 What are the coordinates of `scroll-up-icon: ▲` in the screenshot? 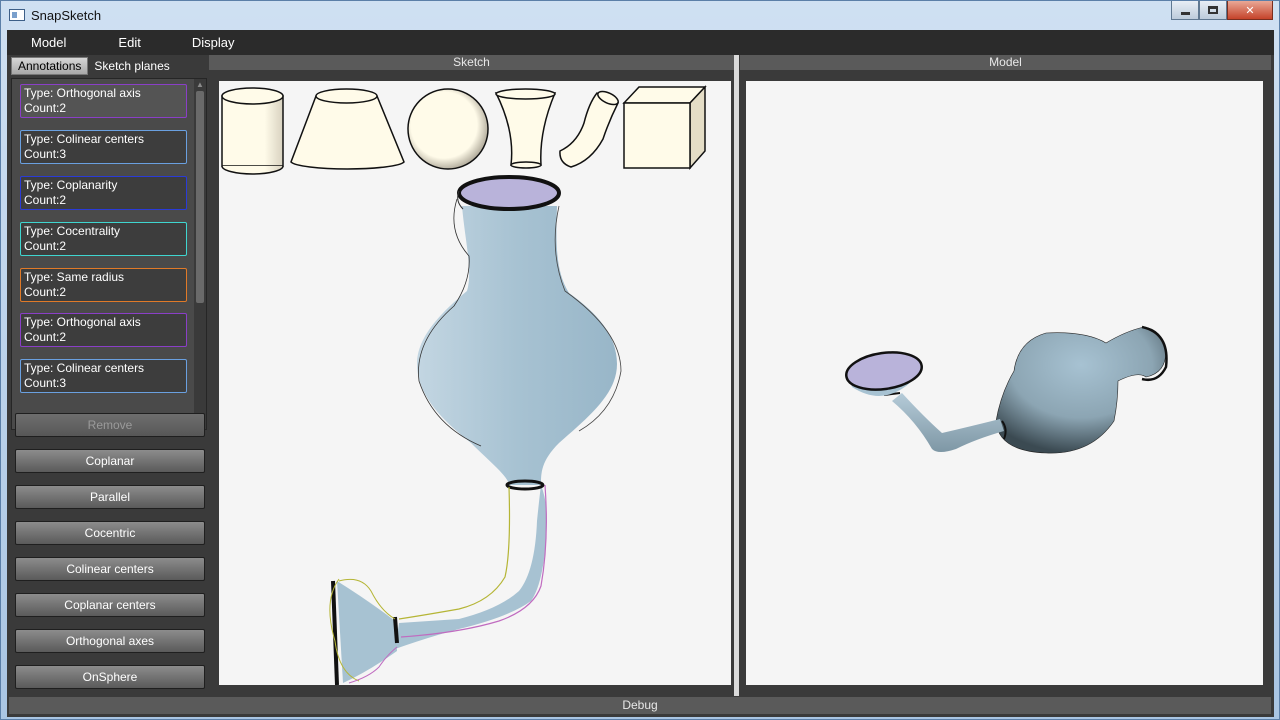 It's located at (200, 85).